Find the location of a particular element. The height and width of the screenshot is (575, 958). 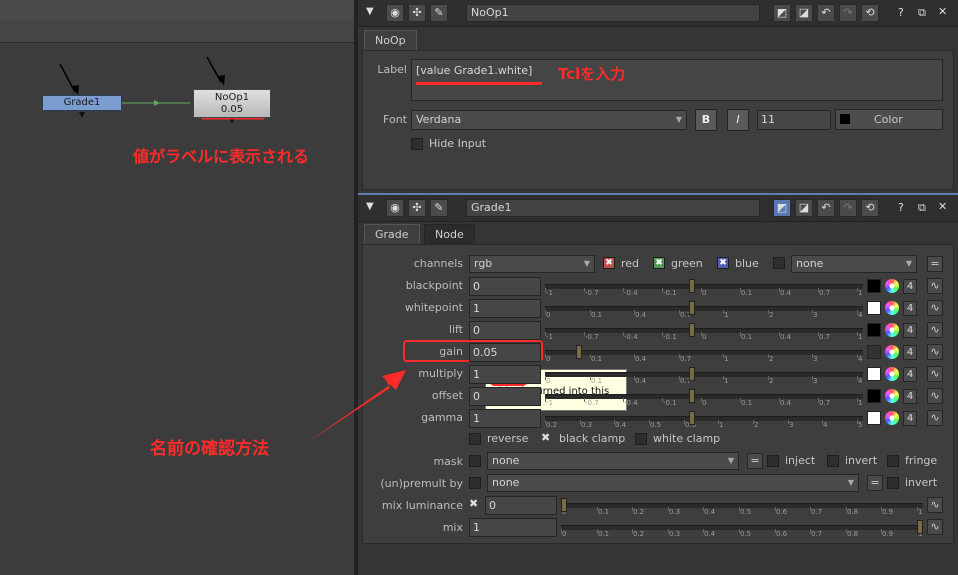

mix-luminance-checkbox: ✖ is located at coordinates (473, 503).